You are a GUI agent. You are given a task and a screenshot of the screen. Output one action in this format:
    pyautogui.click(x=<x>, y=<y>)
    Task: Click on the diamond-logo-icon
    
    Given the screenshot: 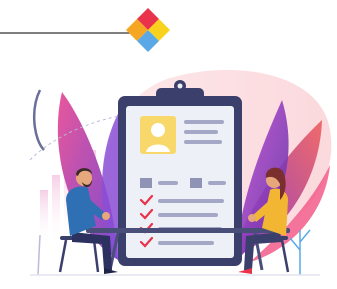 What is the action you would take?
    pyautogui.click(x=148, y=30)
    